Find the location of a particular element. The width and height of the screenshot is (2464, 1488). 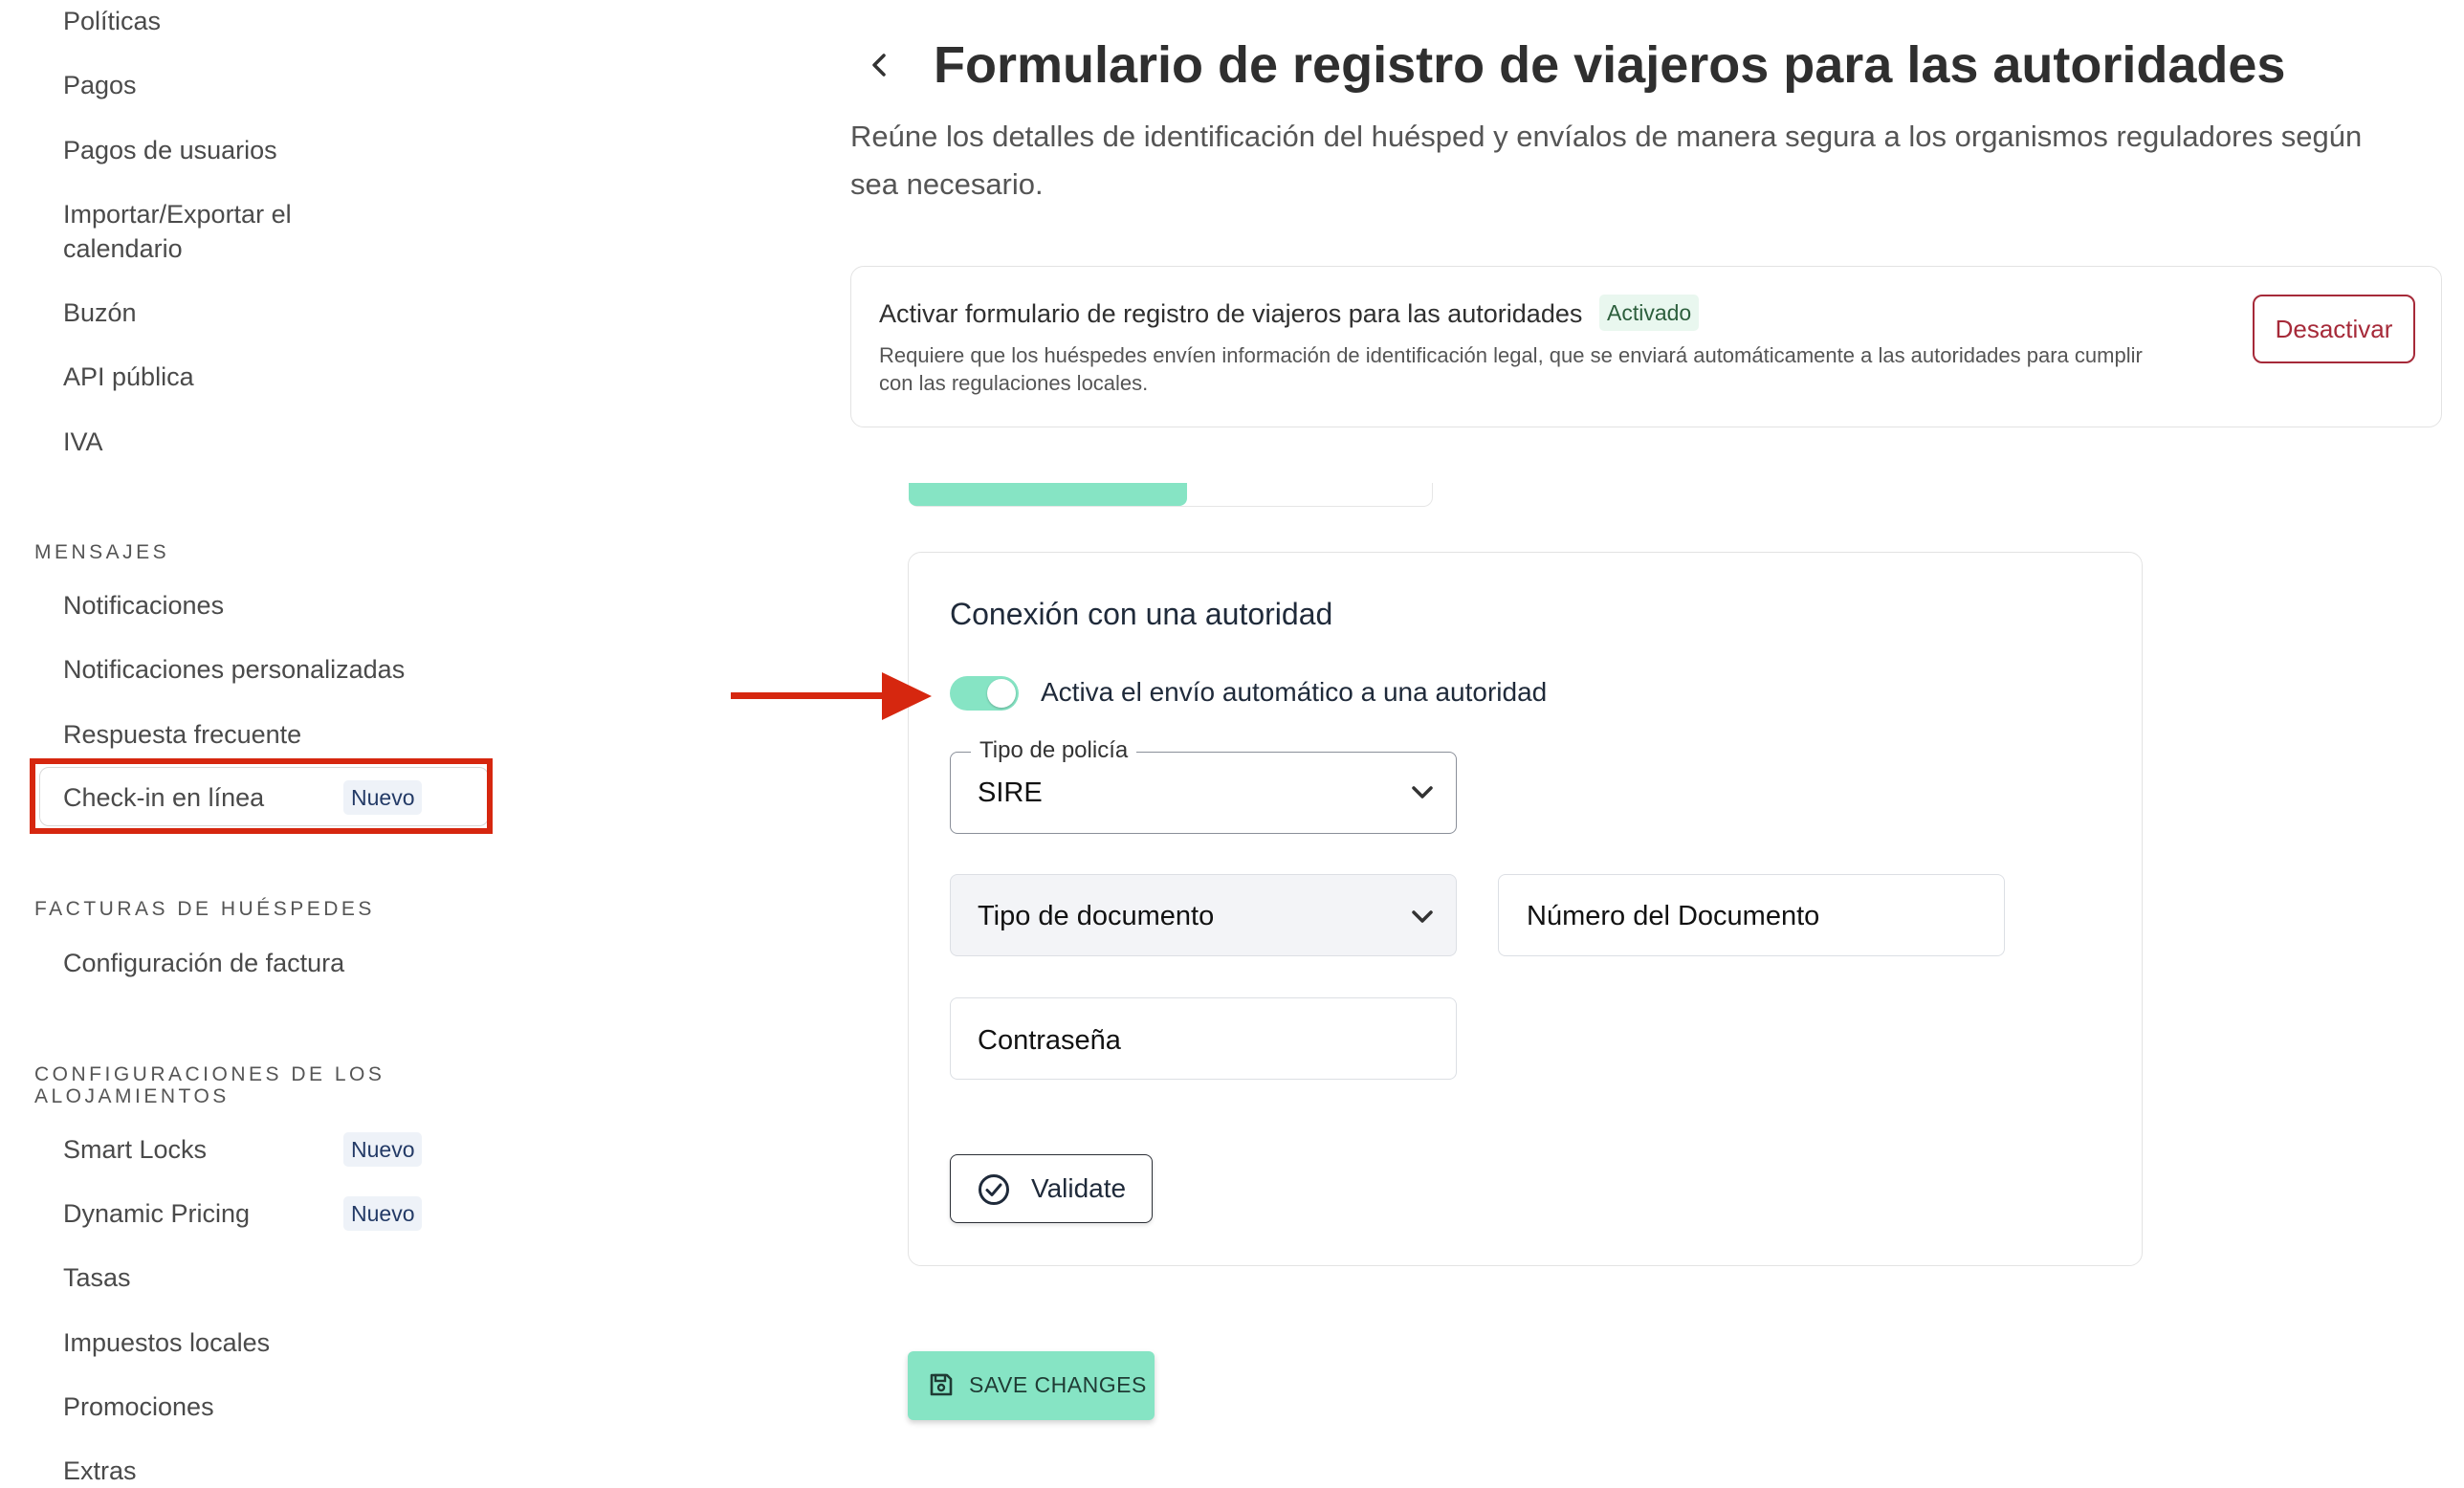

sidebar-item-respuesta-frecuente: Respuesta frecuente is located at coordinates (182, 734).